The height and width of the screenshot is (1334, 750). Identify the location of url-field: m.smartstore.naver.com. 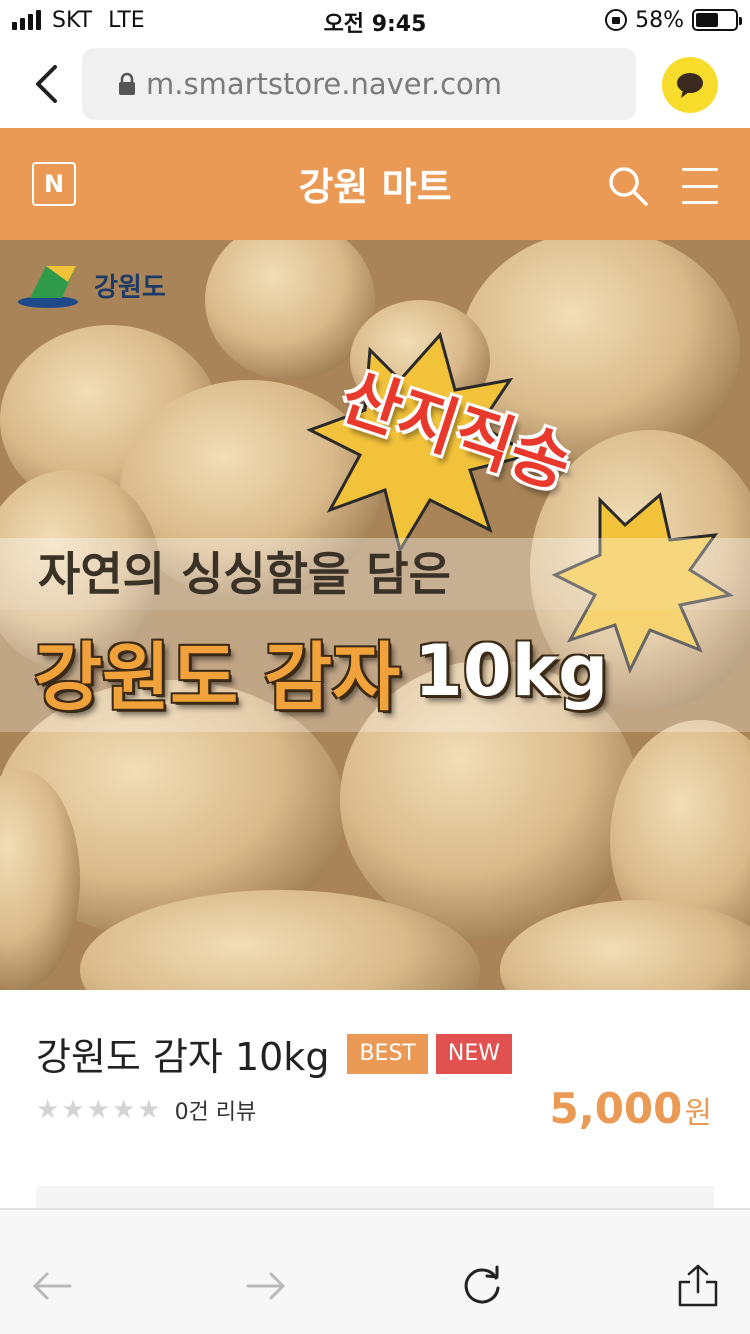
(359, 84).